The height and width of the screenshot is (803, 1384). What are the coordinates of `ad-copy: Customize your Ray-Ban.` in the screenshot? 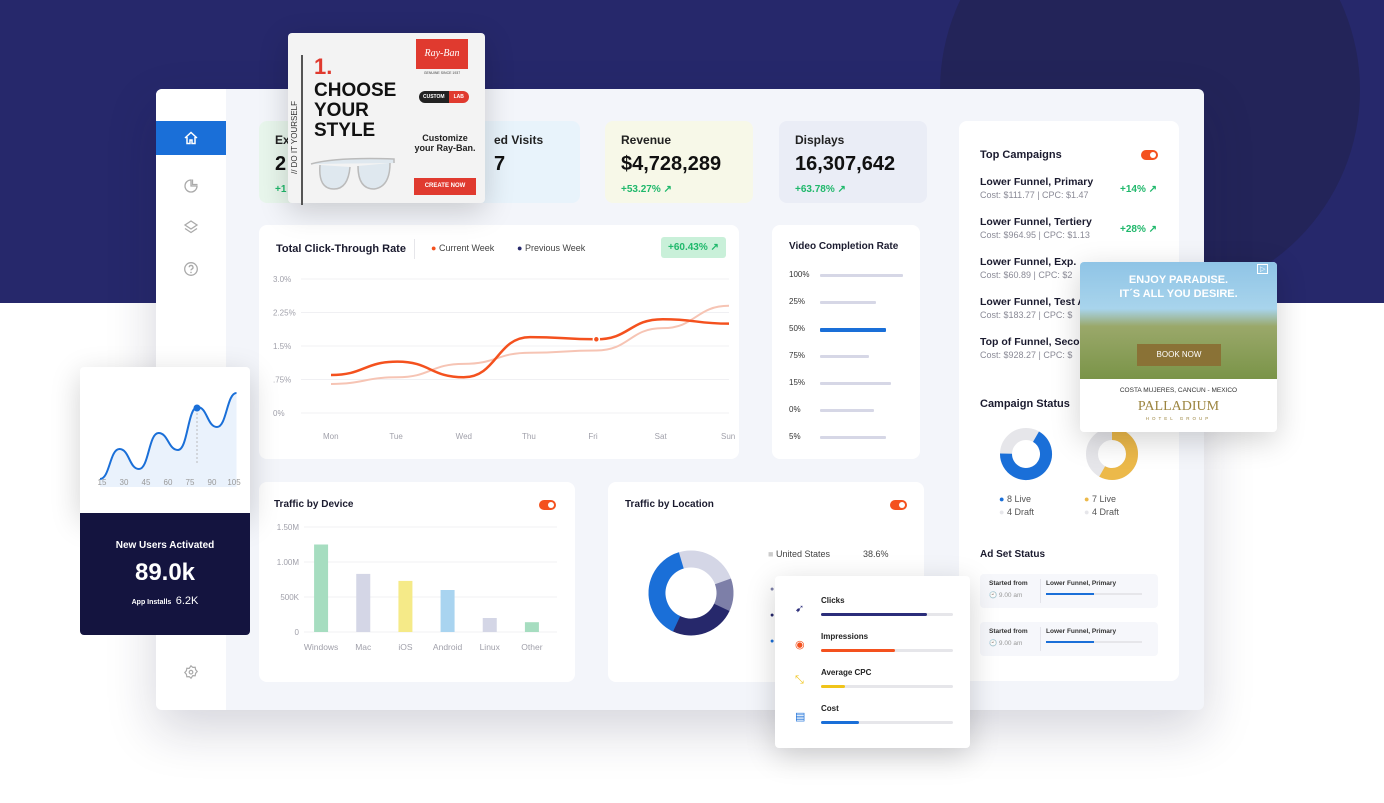 It's located at (445, 143).